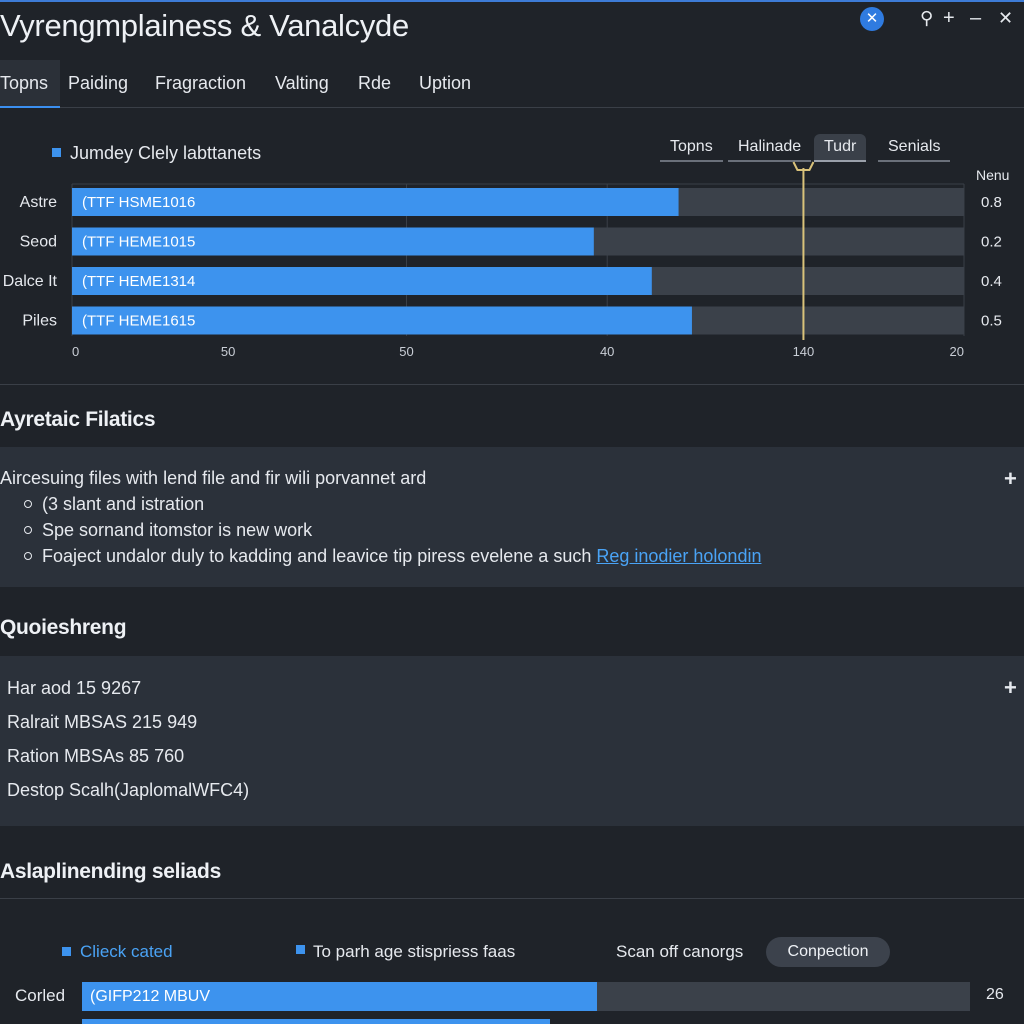 This screenshot has height=1024, width=1024. What do you see at coordinates (607, 351) in the screenshot?
I see `x-tick-label: 40` at bounding box center [607, 351].